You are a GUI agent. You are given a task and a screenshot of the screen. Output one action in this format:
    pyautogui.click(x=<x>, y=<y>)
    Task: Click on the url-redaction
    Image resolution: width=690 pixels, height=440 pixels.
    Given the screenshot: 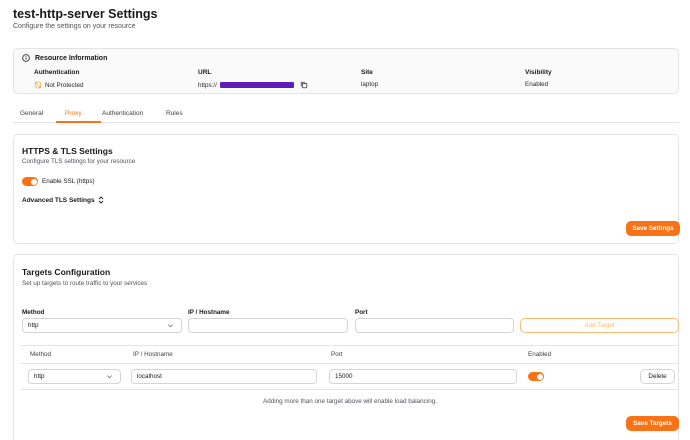 What is the action you would take?
    pyautogui.click(x=256, y=85)
    